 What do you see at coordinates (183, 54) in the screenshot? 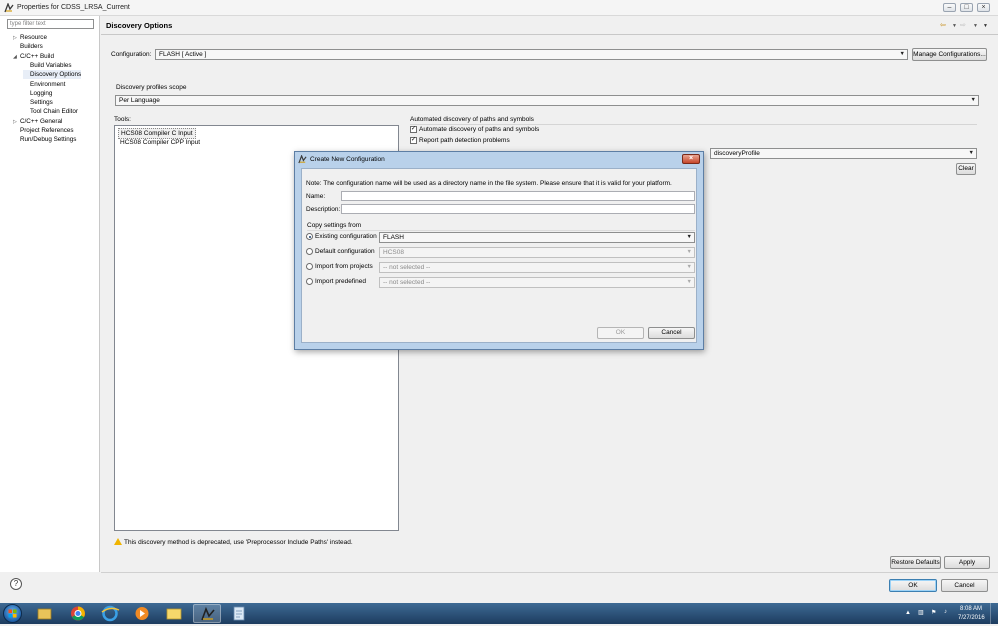
I see `configuration-value: FLASH [ Active ]` at bounding box center [183, 54].